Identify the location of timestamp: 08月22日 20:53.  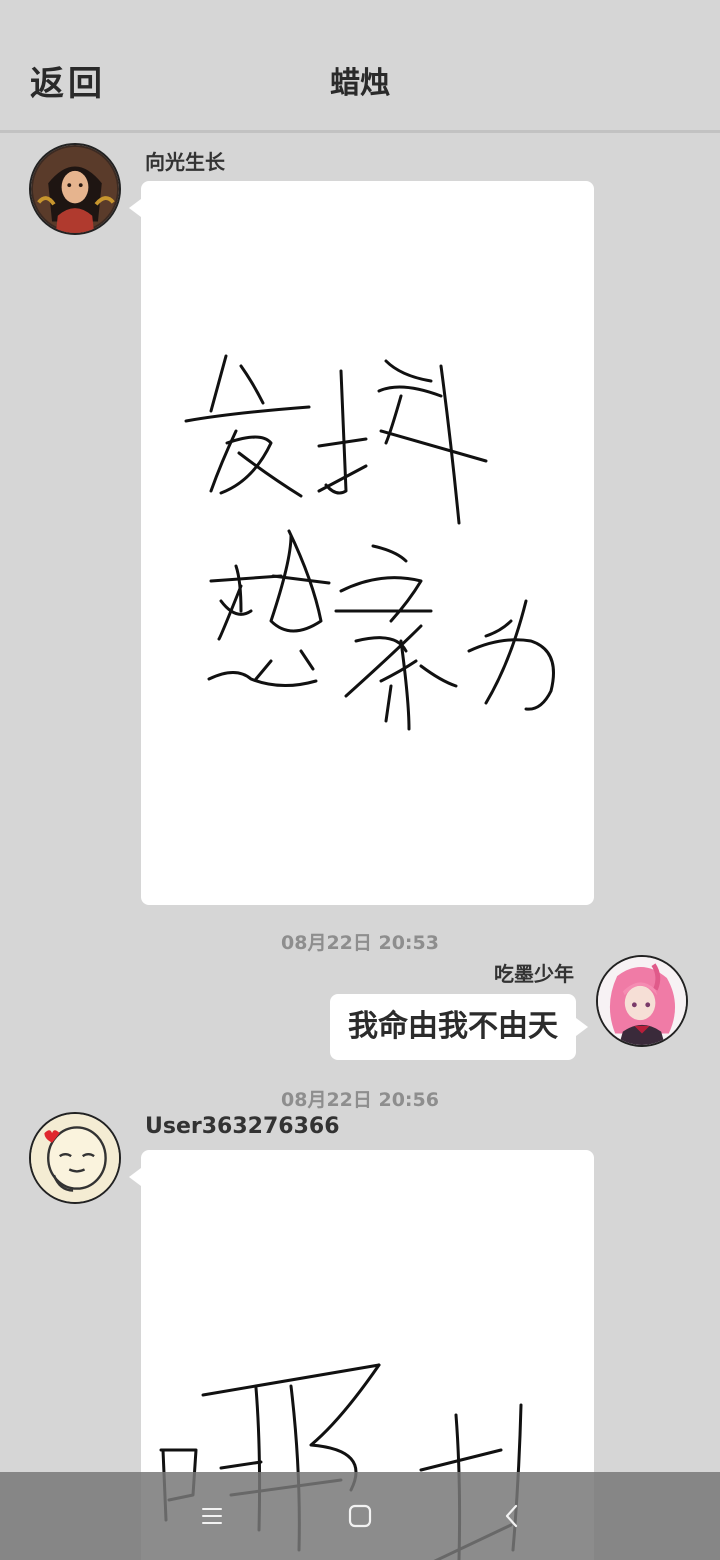
(360, 943).